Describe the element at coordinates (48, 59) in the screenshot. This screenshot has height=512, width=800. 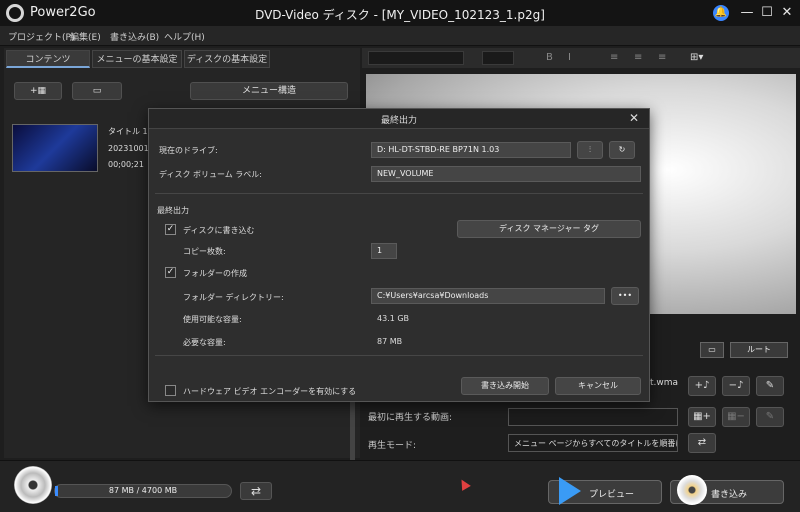
I see `tab-contents: コンテンツ` at that location.